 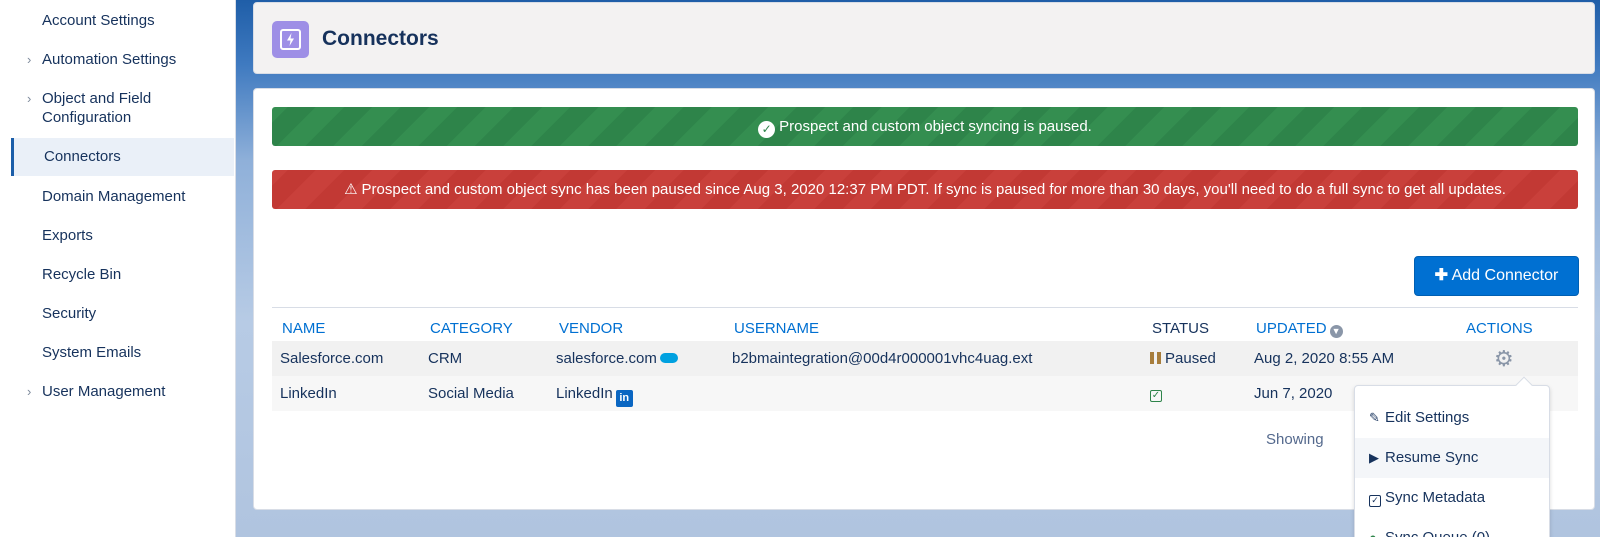 I want to click on sidebar-item-user-management: › User Management, so click(x=123, y=392).